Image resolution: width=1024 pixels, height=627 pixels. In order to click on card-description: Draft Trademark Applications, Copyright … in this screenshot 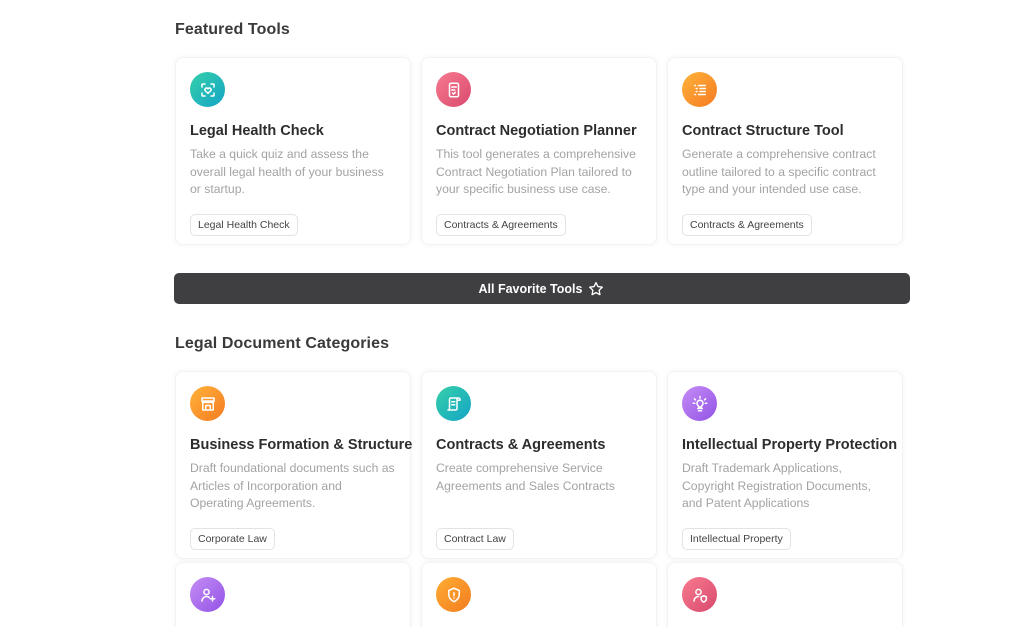, I will do `click(776, 485)`.